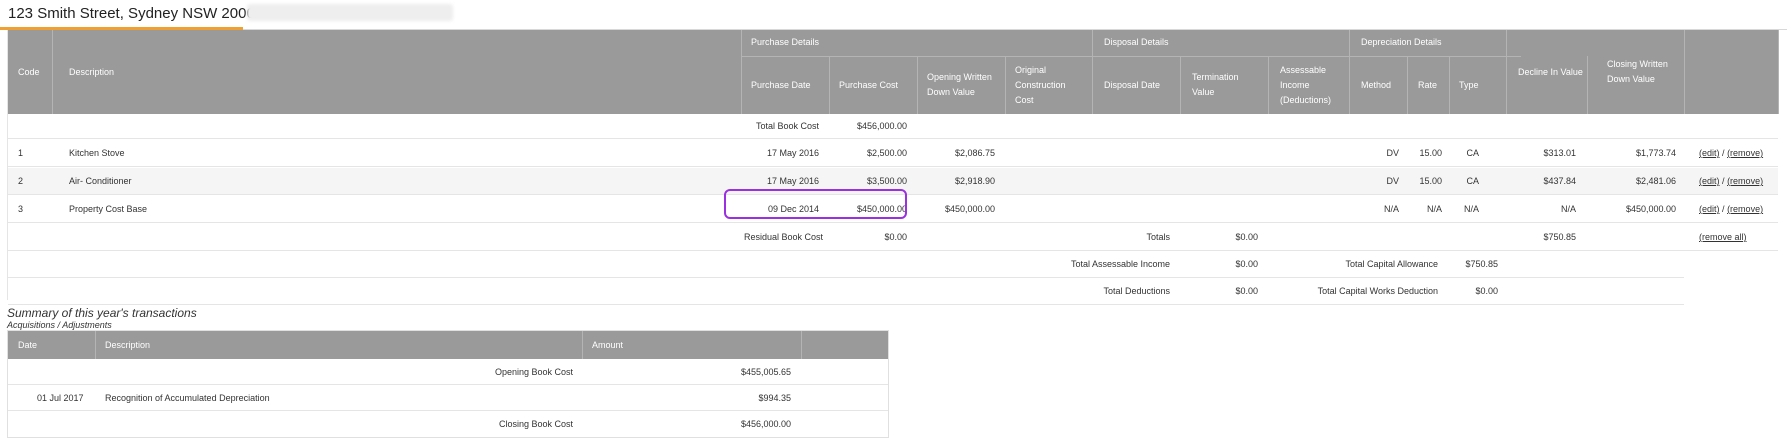  I want to click on row-decline-in-value: N/A, so click(1568, 209).